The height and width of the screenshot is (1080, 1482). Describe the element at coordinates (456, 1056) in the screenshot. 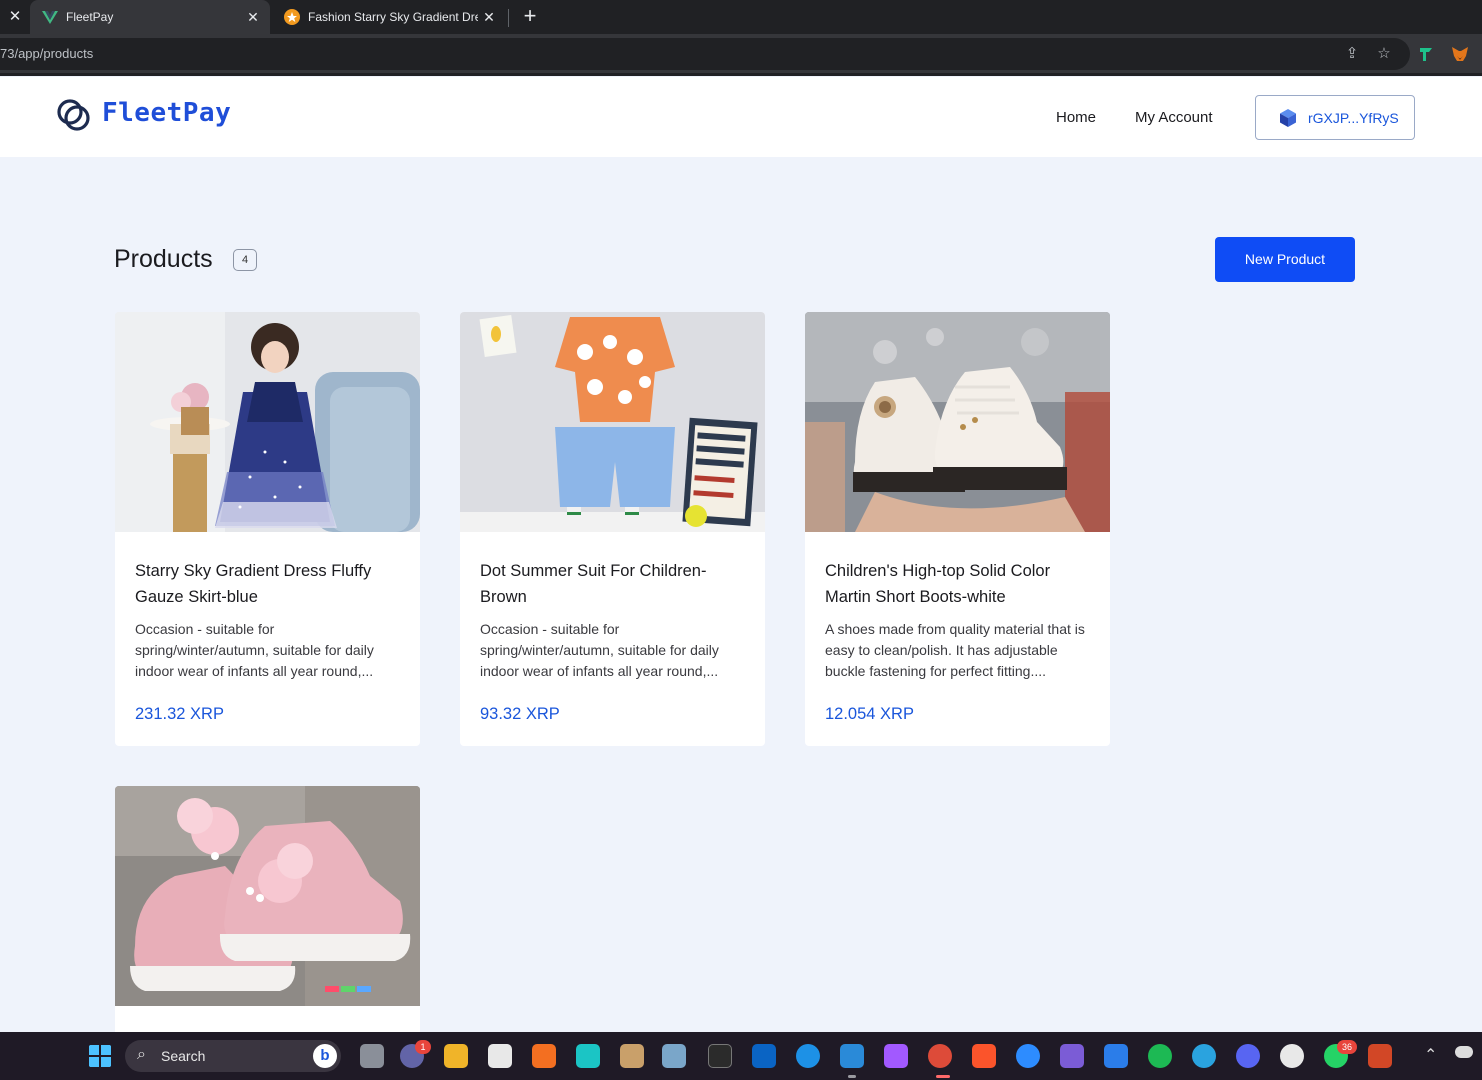

I see `file-explorer-icon` at that location.